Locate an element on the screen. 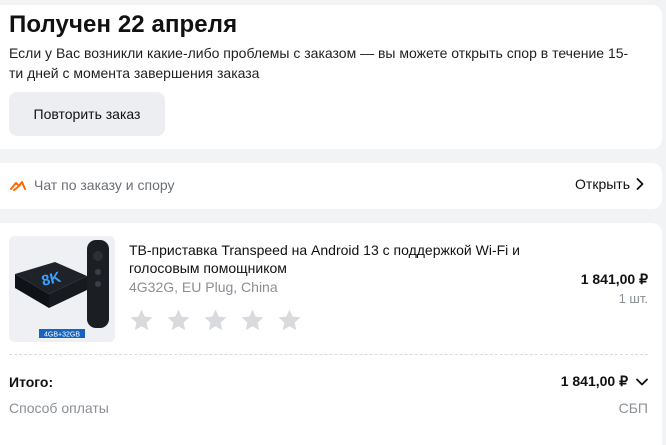 Image resolution: width=666 pixels, height=445 pixels. product-image: 8K 4GB+32GB is located at coordinates (62, 289).